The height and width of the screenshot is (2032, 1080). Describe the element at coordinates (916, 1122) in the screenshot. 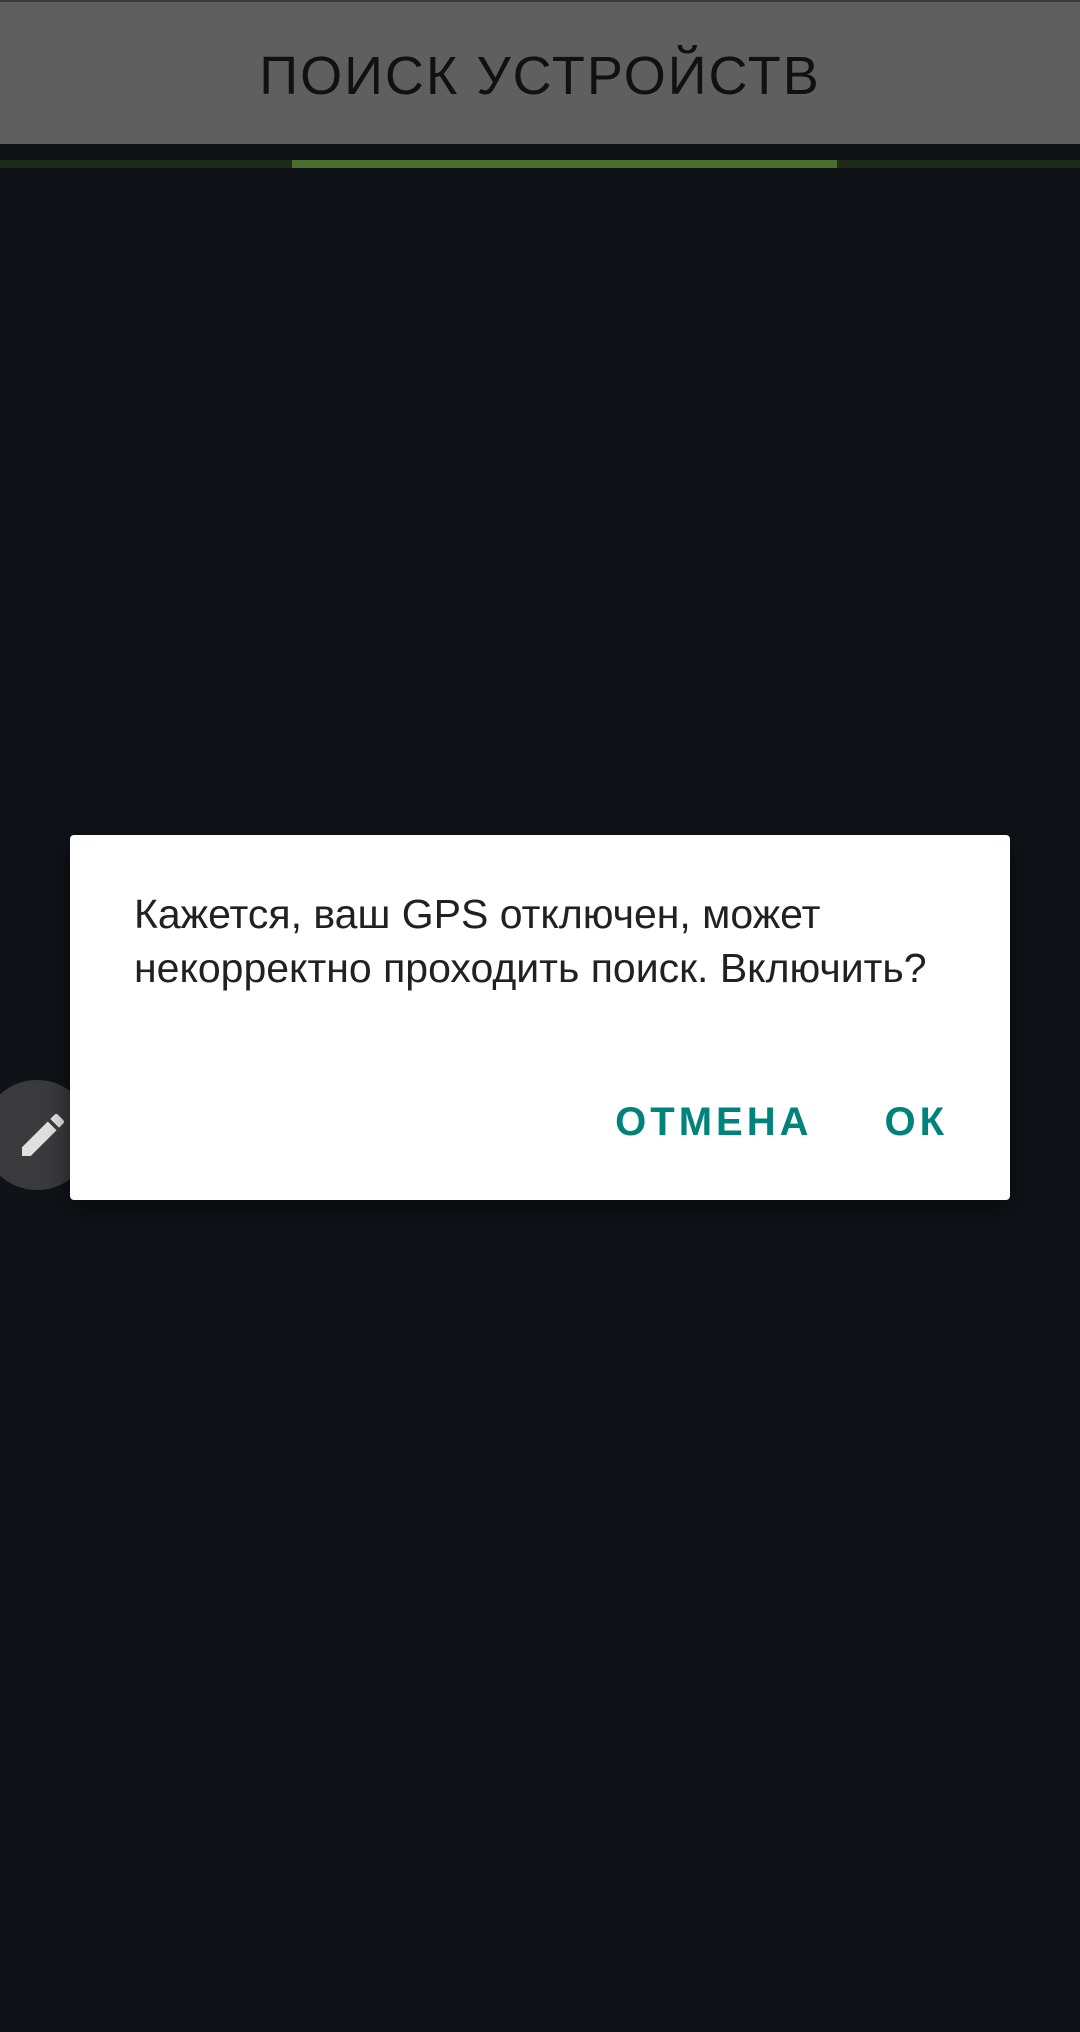

I see `ok-button: ОК` at that location.